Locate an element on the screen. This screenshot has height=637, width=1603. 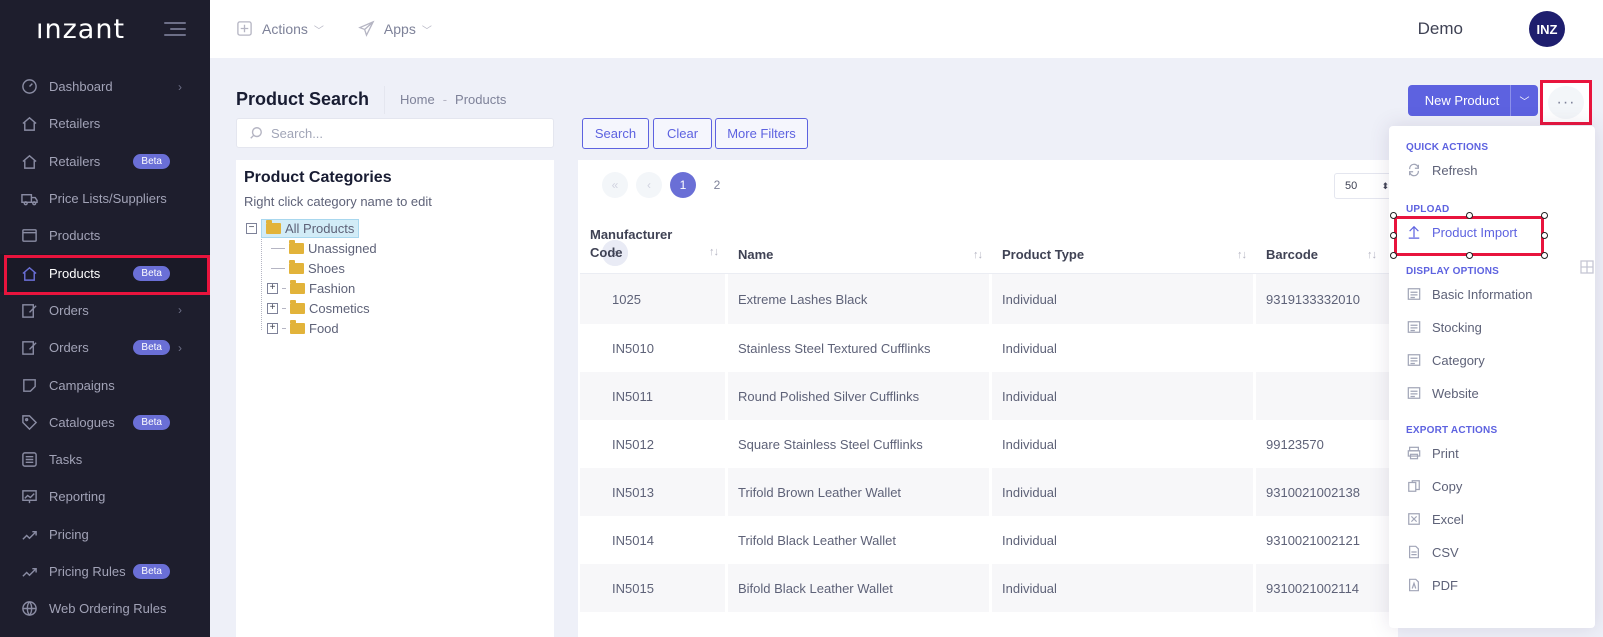
sidebar-item-products: Products is located at coordinates (105, 235).